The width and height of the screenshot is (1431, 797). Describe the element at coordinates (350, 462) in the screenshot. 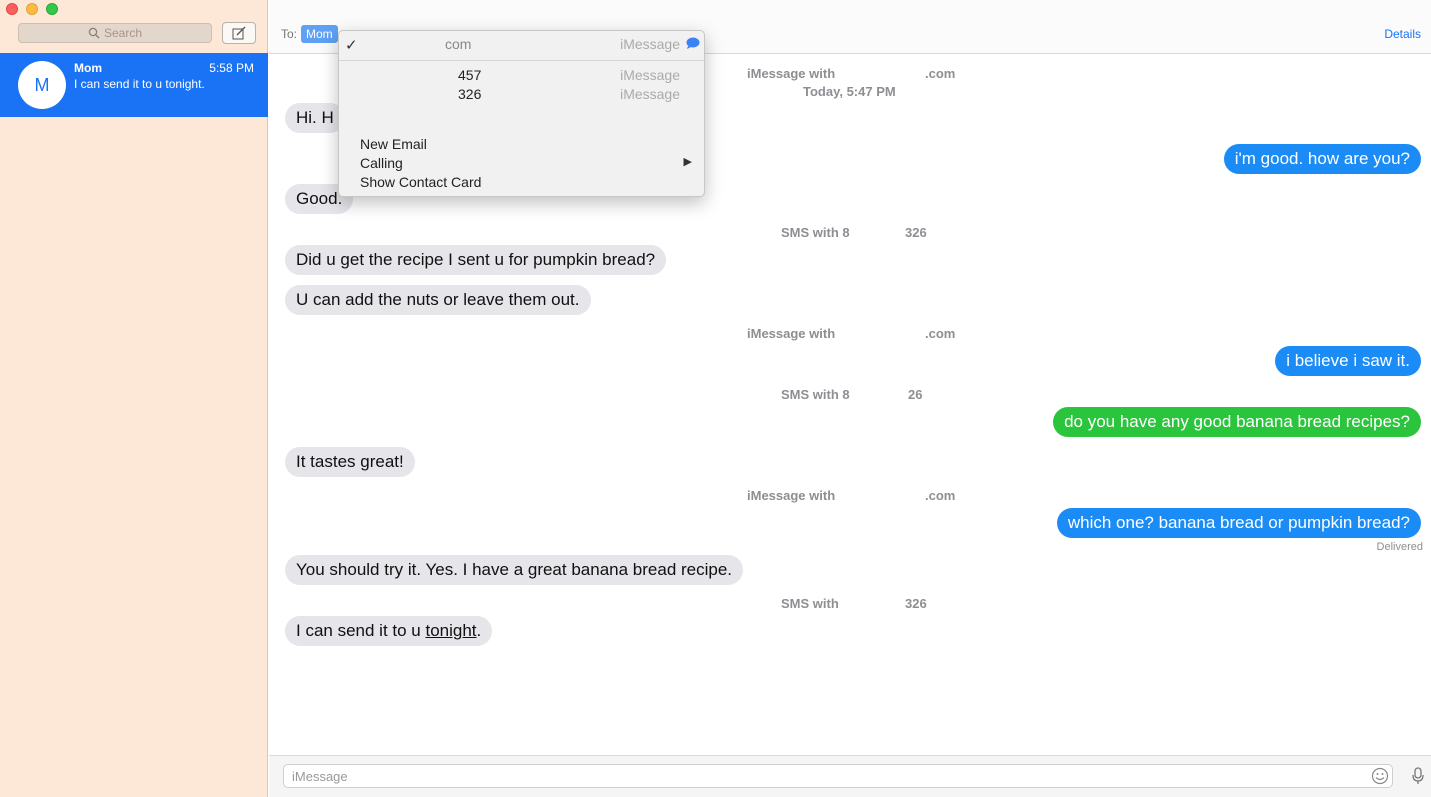

I see `incoming-message: It tastes great!` at that location.